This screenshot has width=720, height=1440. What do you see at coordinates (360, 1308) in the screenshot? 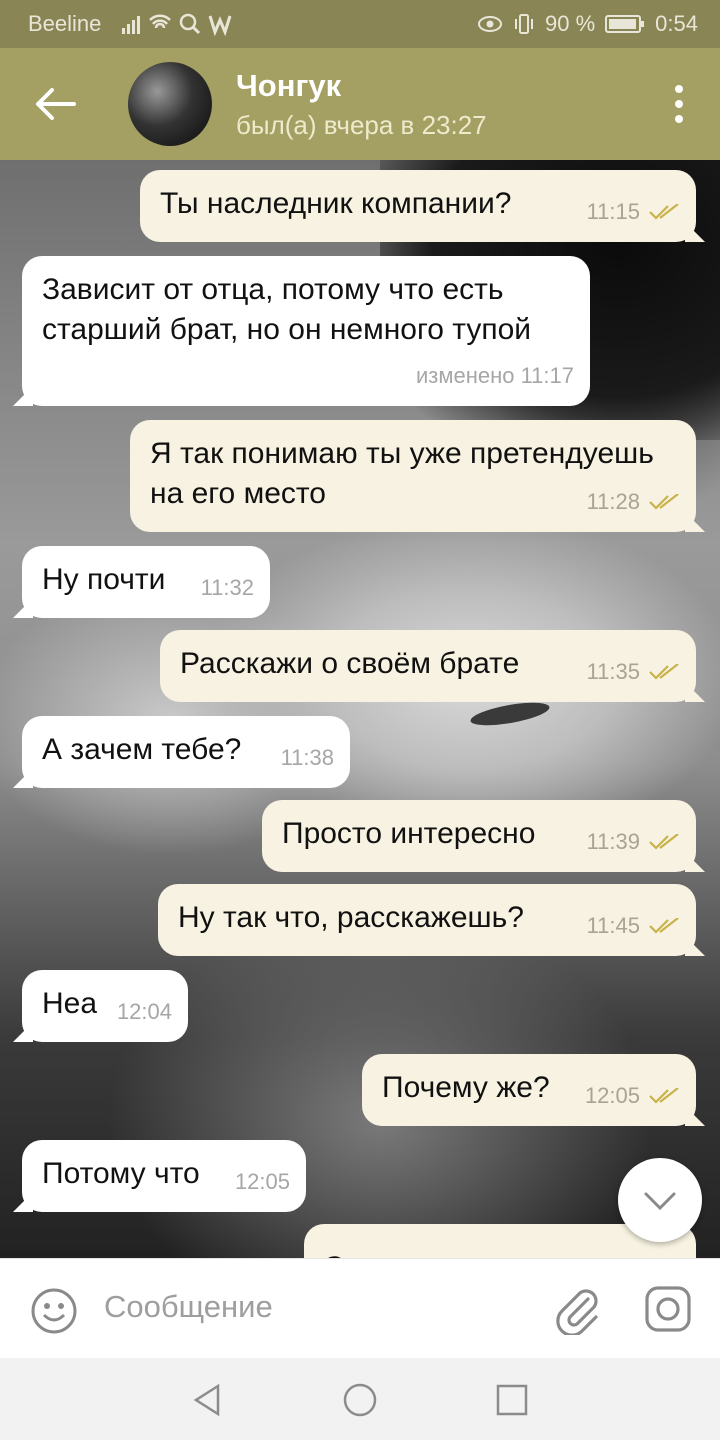
I see `message-composer: Сообщение` at bounding box center [360, 1308].